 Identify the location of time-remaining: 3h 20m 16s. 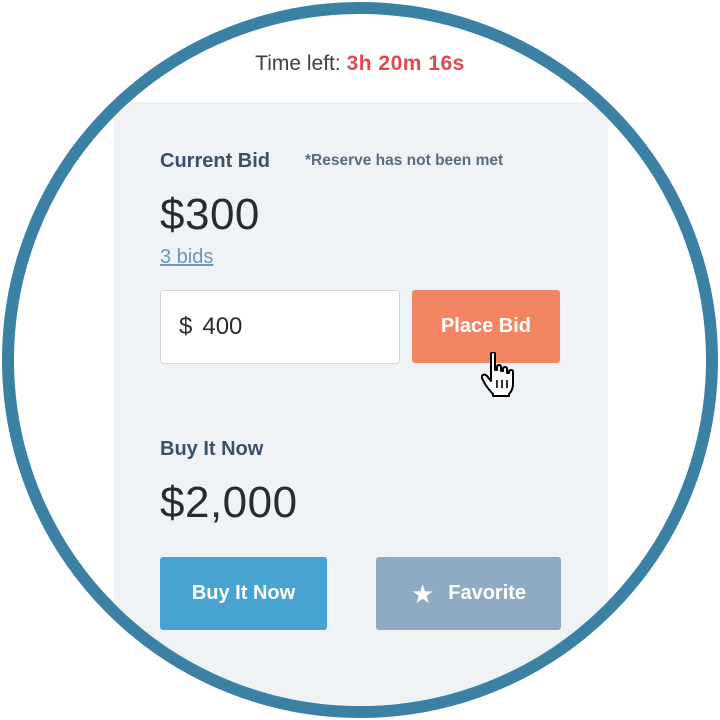
(405, 63).